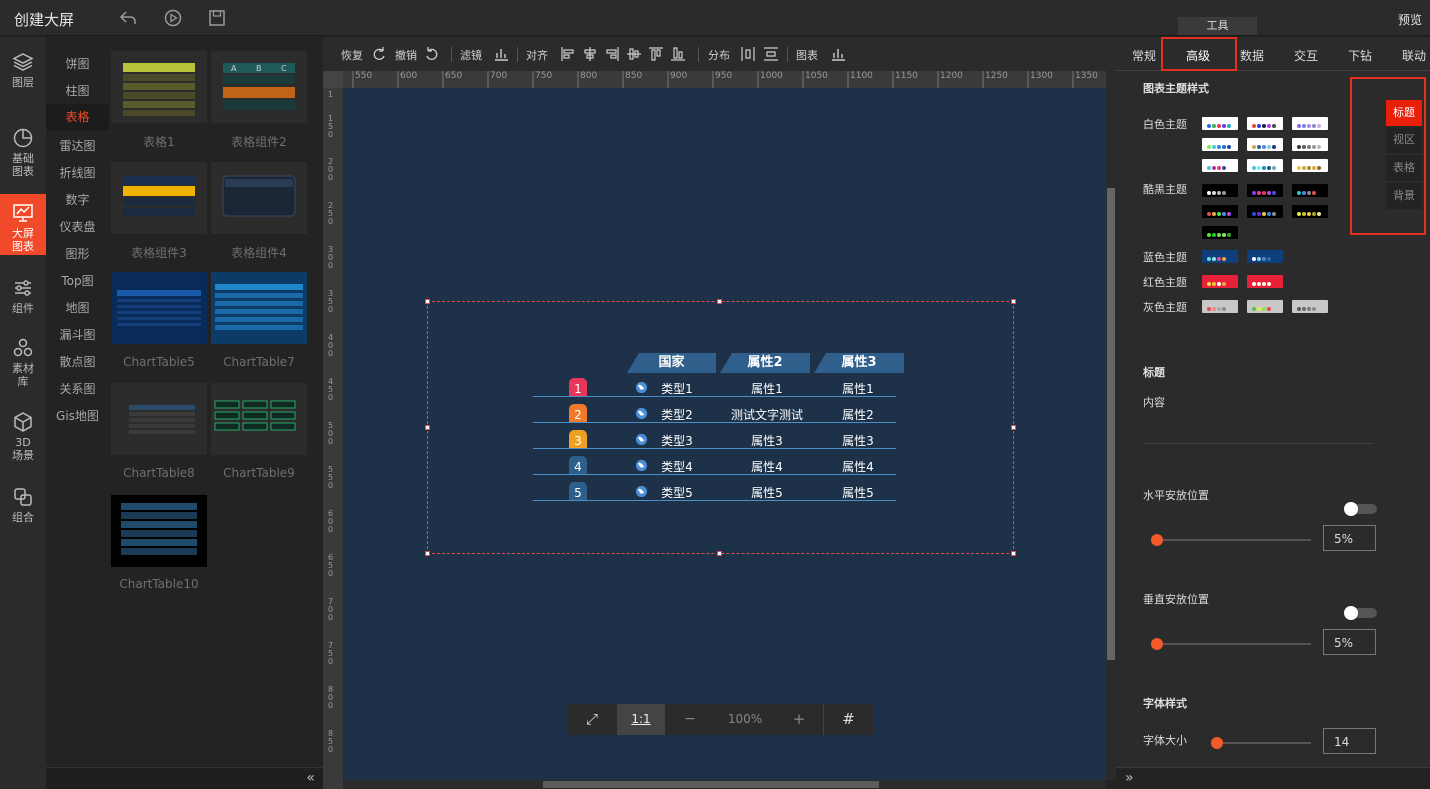  What do you see at coordinates (568, 54) in the screenshot?
I see `align-left-icon` at bounding box center [568, 54].